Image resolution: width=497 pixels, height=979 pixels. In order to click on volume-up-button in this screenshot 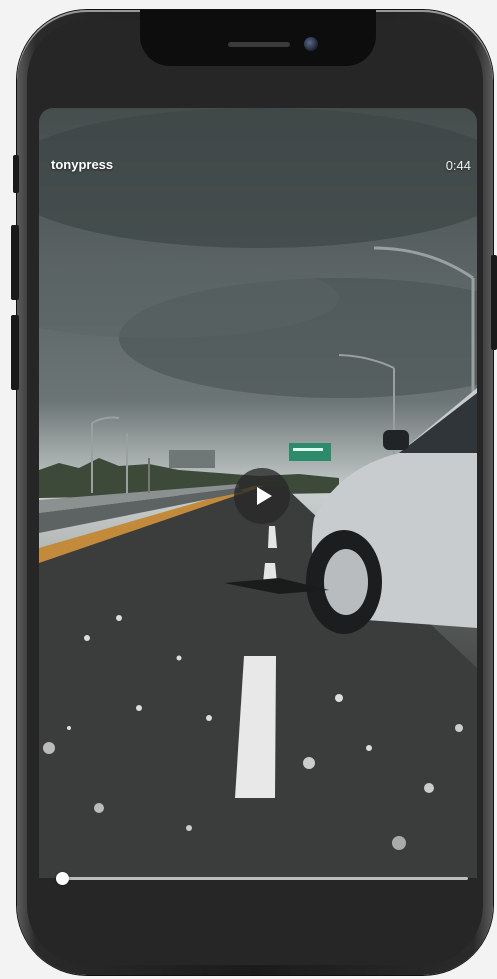, I will do `click(15, 262)`.